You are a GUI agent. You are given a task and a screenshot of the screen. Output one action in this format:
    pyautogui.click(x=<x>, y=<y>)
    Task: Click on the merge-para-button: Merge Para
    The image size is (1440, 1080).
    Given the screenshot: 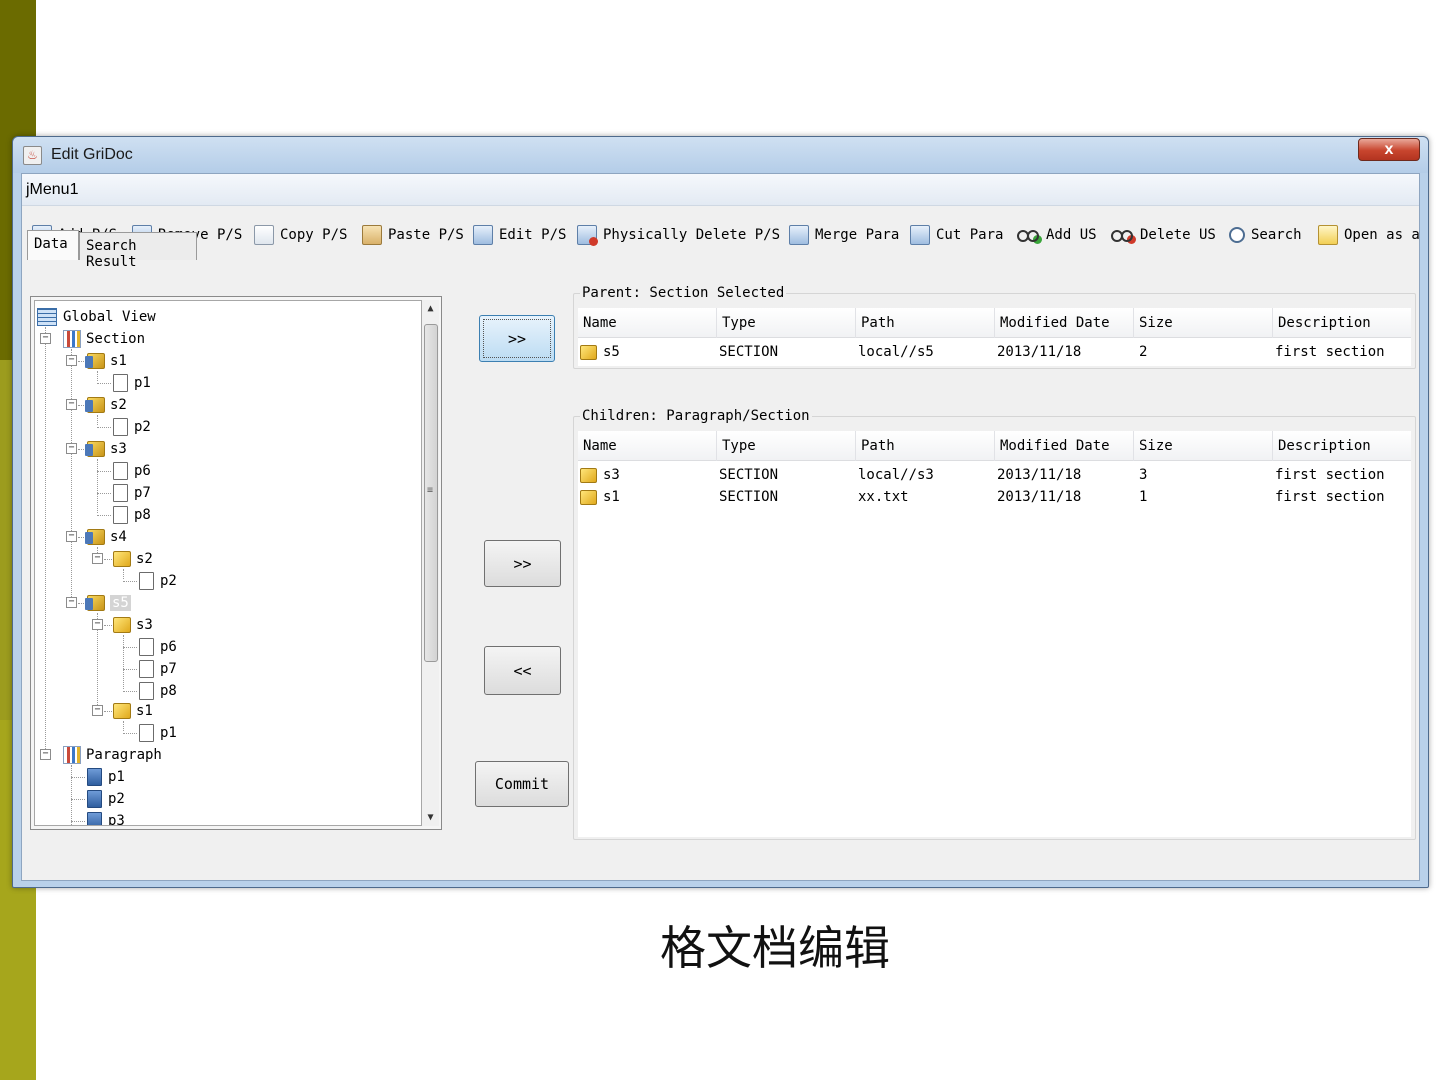 What is the action you would take?
    pyautogui.click(x=844, y=235)
    